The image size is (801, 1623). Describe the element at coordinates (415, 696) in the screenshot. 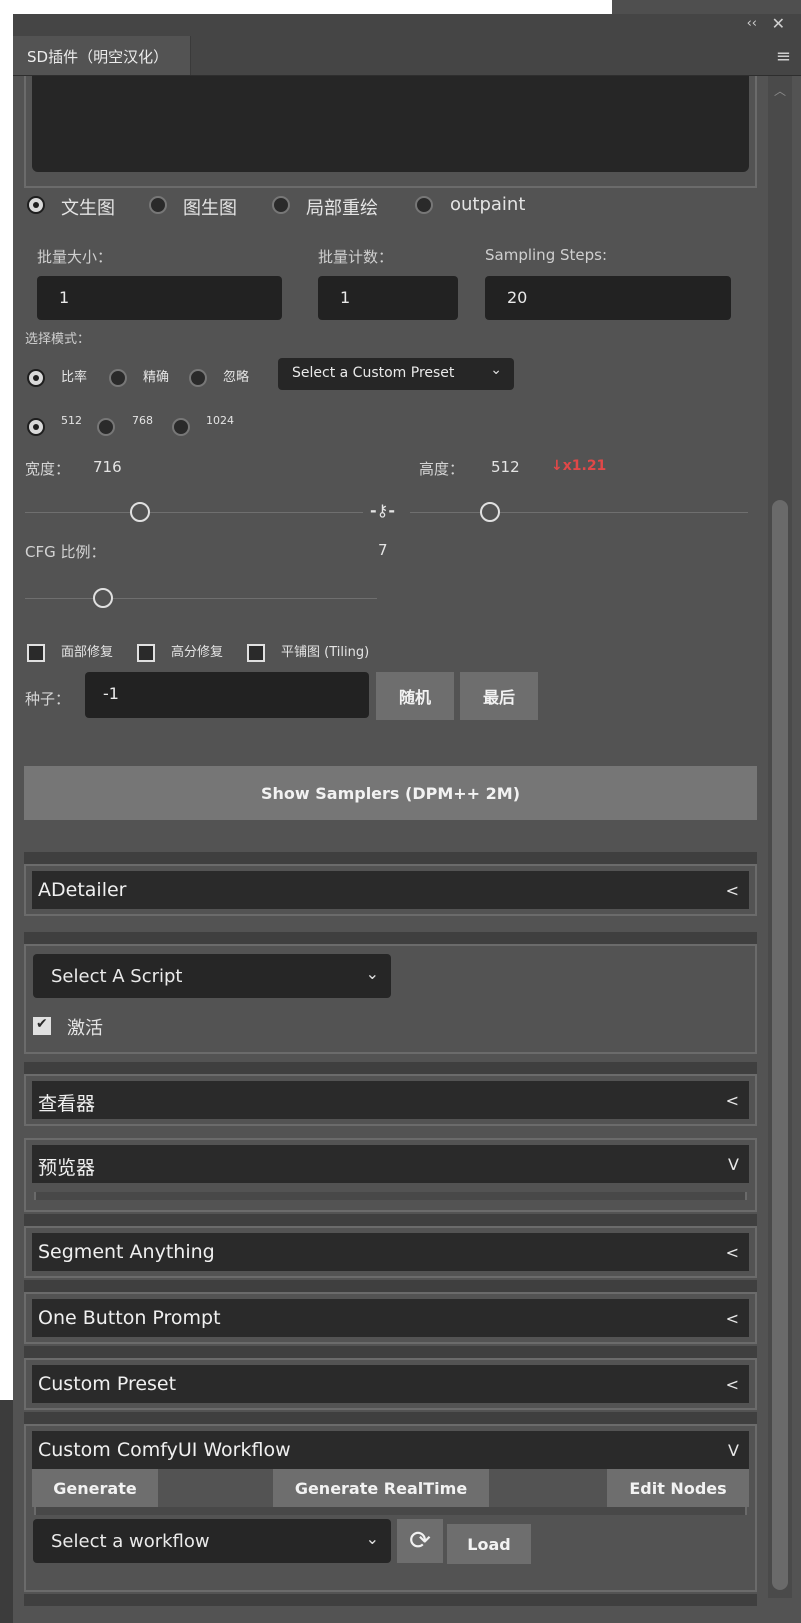

I see `random-seed-button: 随机` at that location.